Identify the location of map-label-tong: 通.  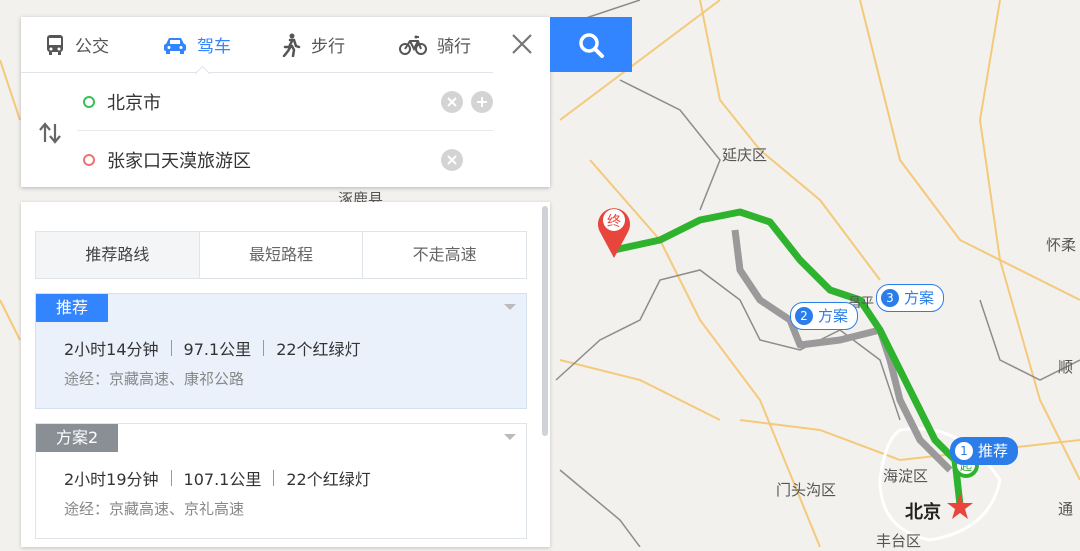
(1066, 509).